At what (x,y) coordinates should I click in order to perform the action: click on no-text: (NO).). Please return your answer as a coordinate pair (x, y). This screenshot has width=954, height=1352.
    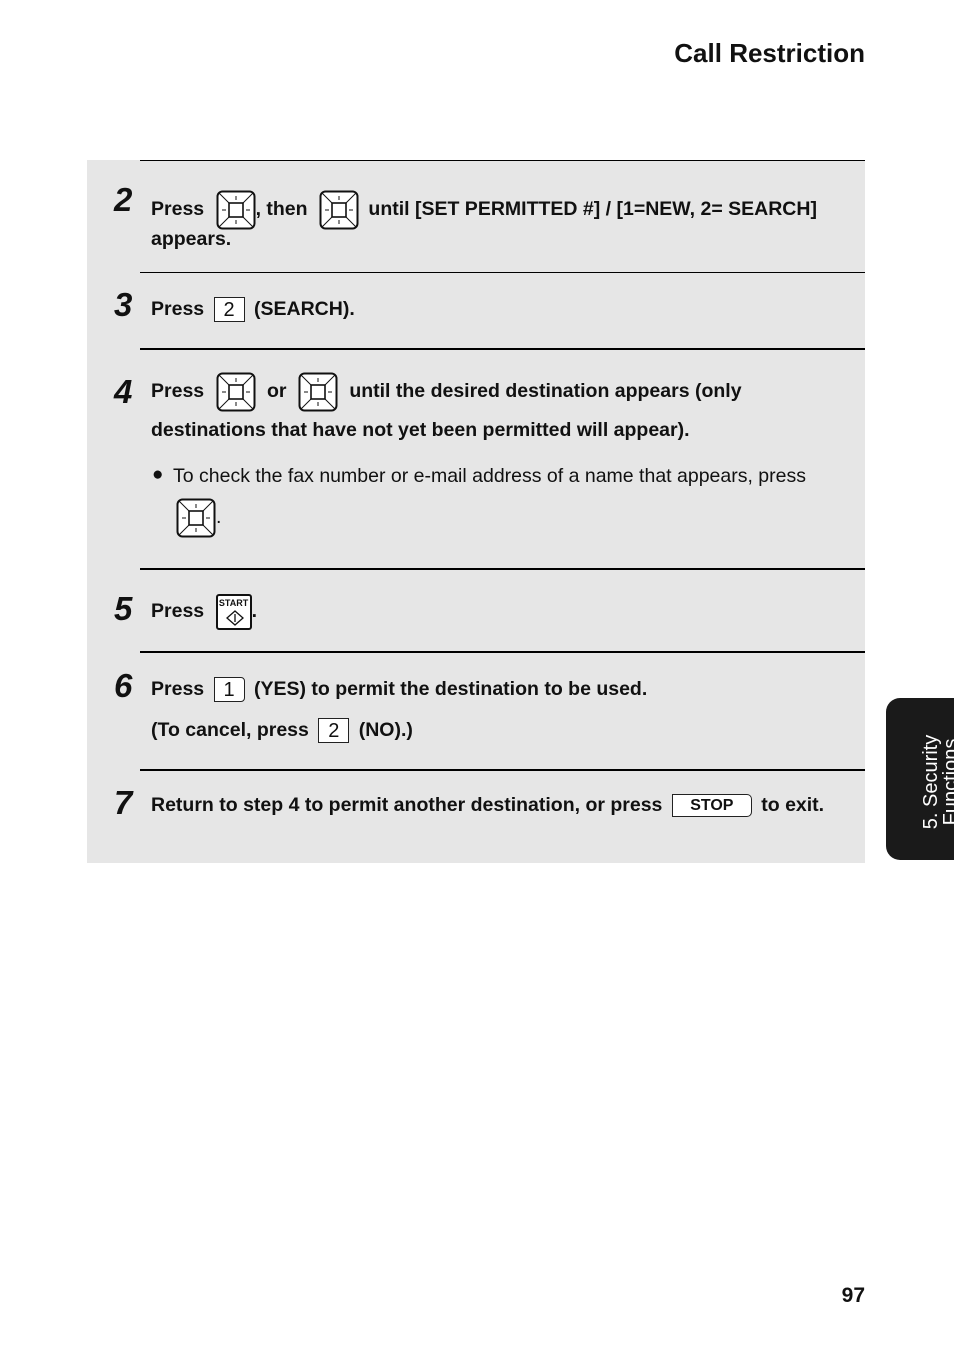
    Looking at the image, I should click on (385, 730).